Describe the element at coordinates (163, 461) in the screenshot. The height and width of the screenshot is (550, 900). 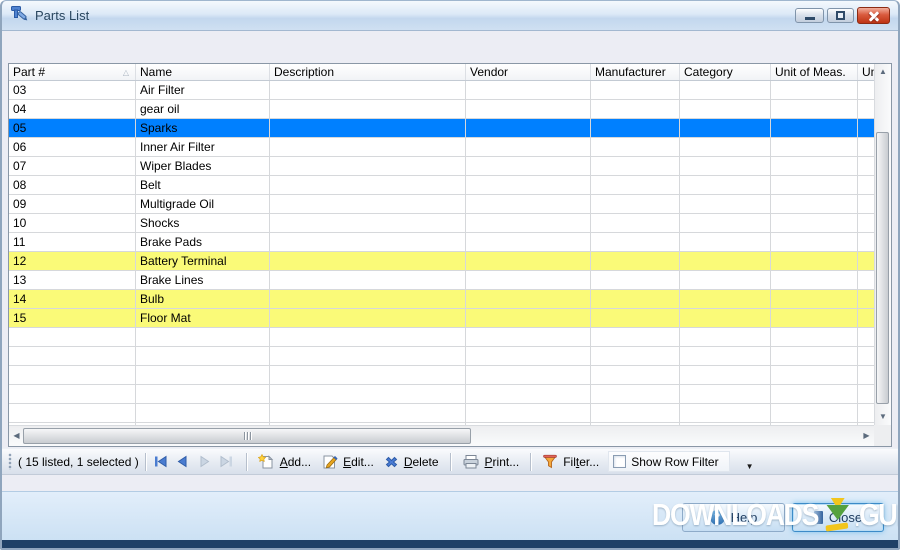
I see `first-record-button` at that location.